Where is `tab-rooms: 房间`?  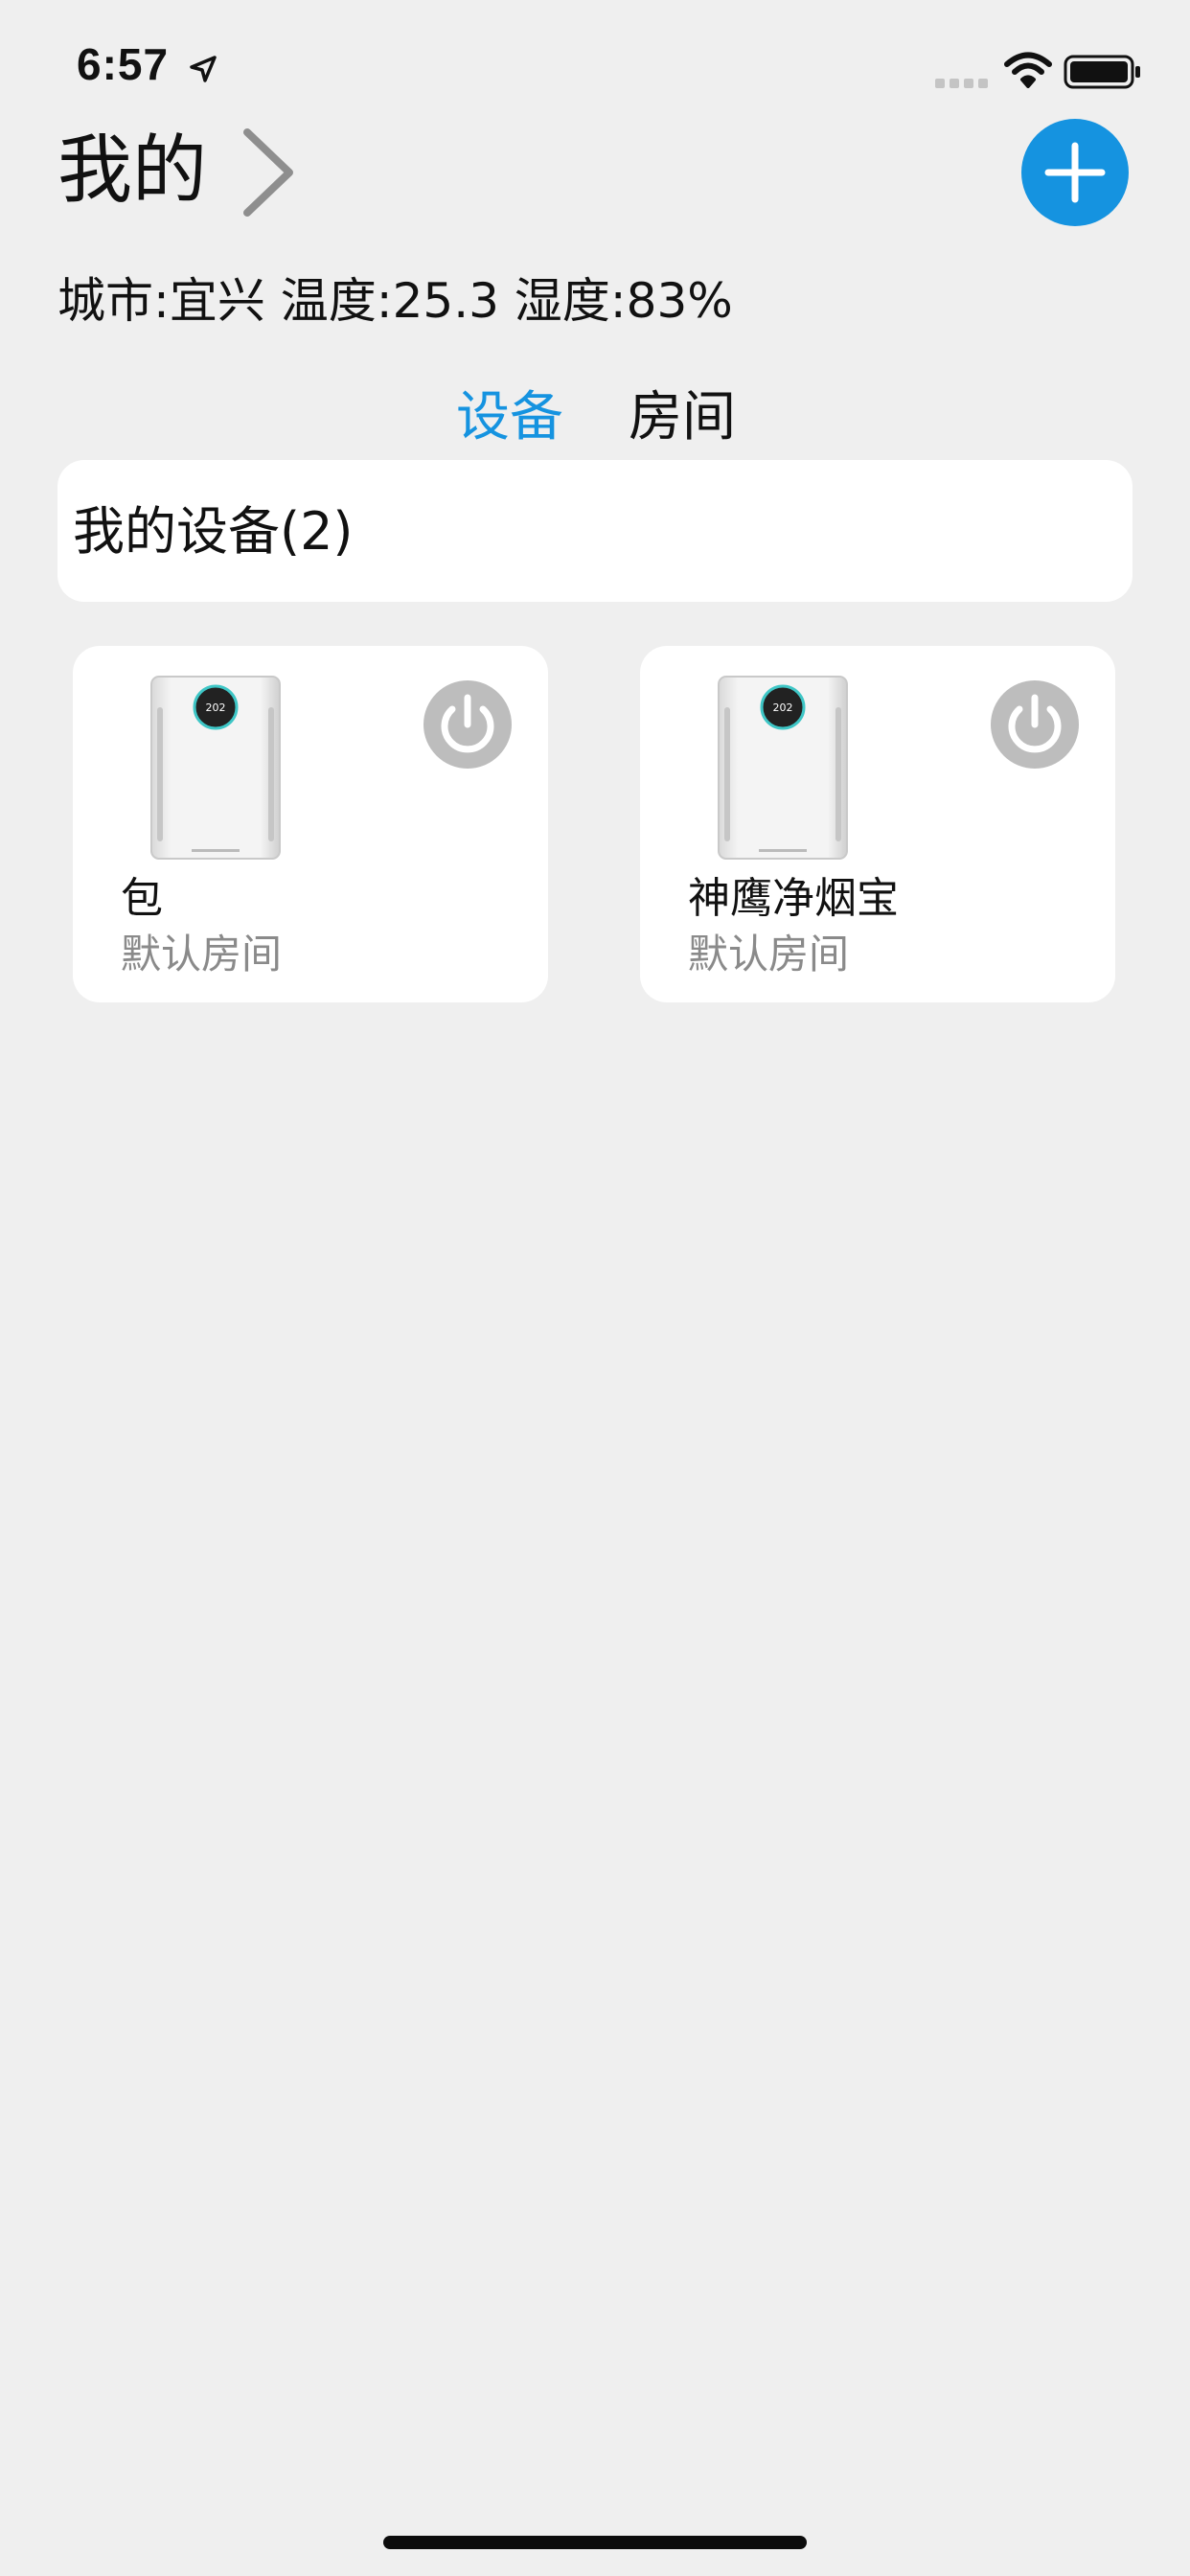
tab-rooms: 房间 is located at coordinates (683, 418).